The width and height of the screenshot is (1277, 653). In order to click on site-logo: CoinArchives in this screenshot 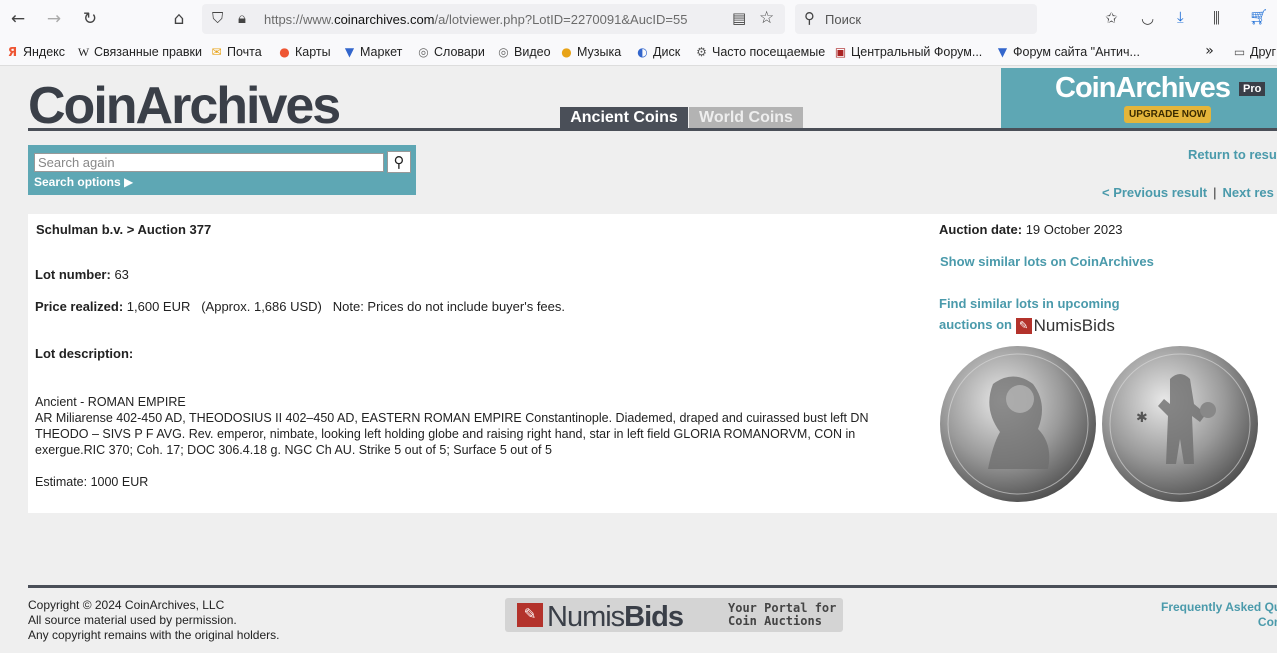, I will do `click(184, 106)`.